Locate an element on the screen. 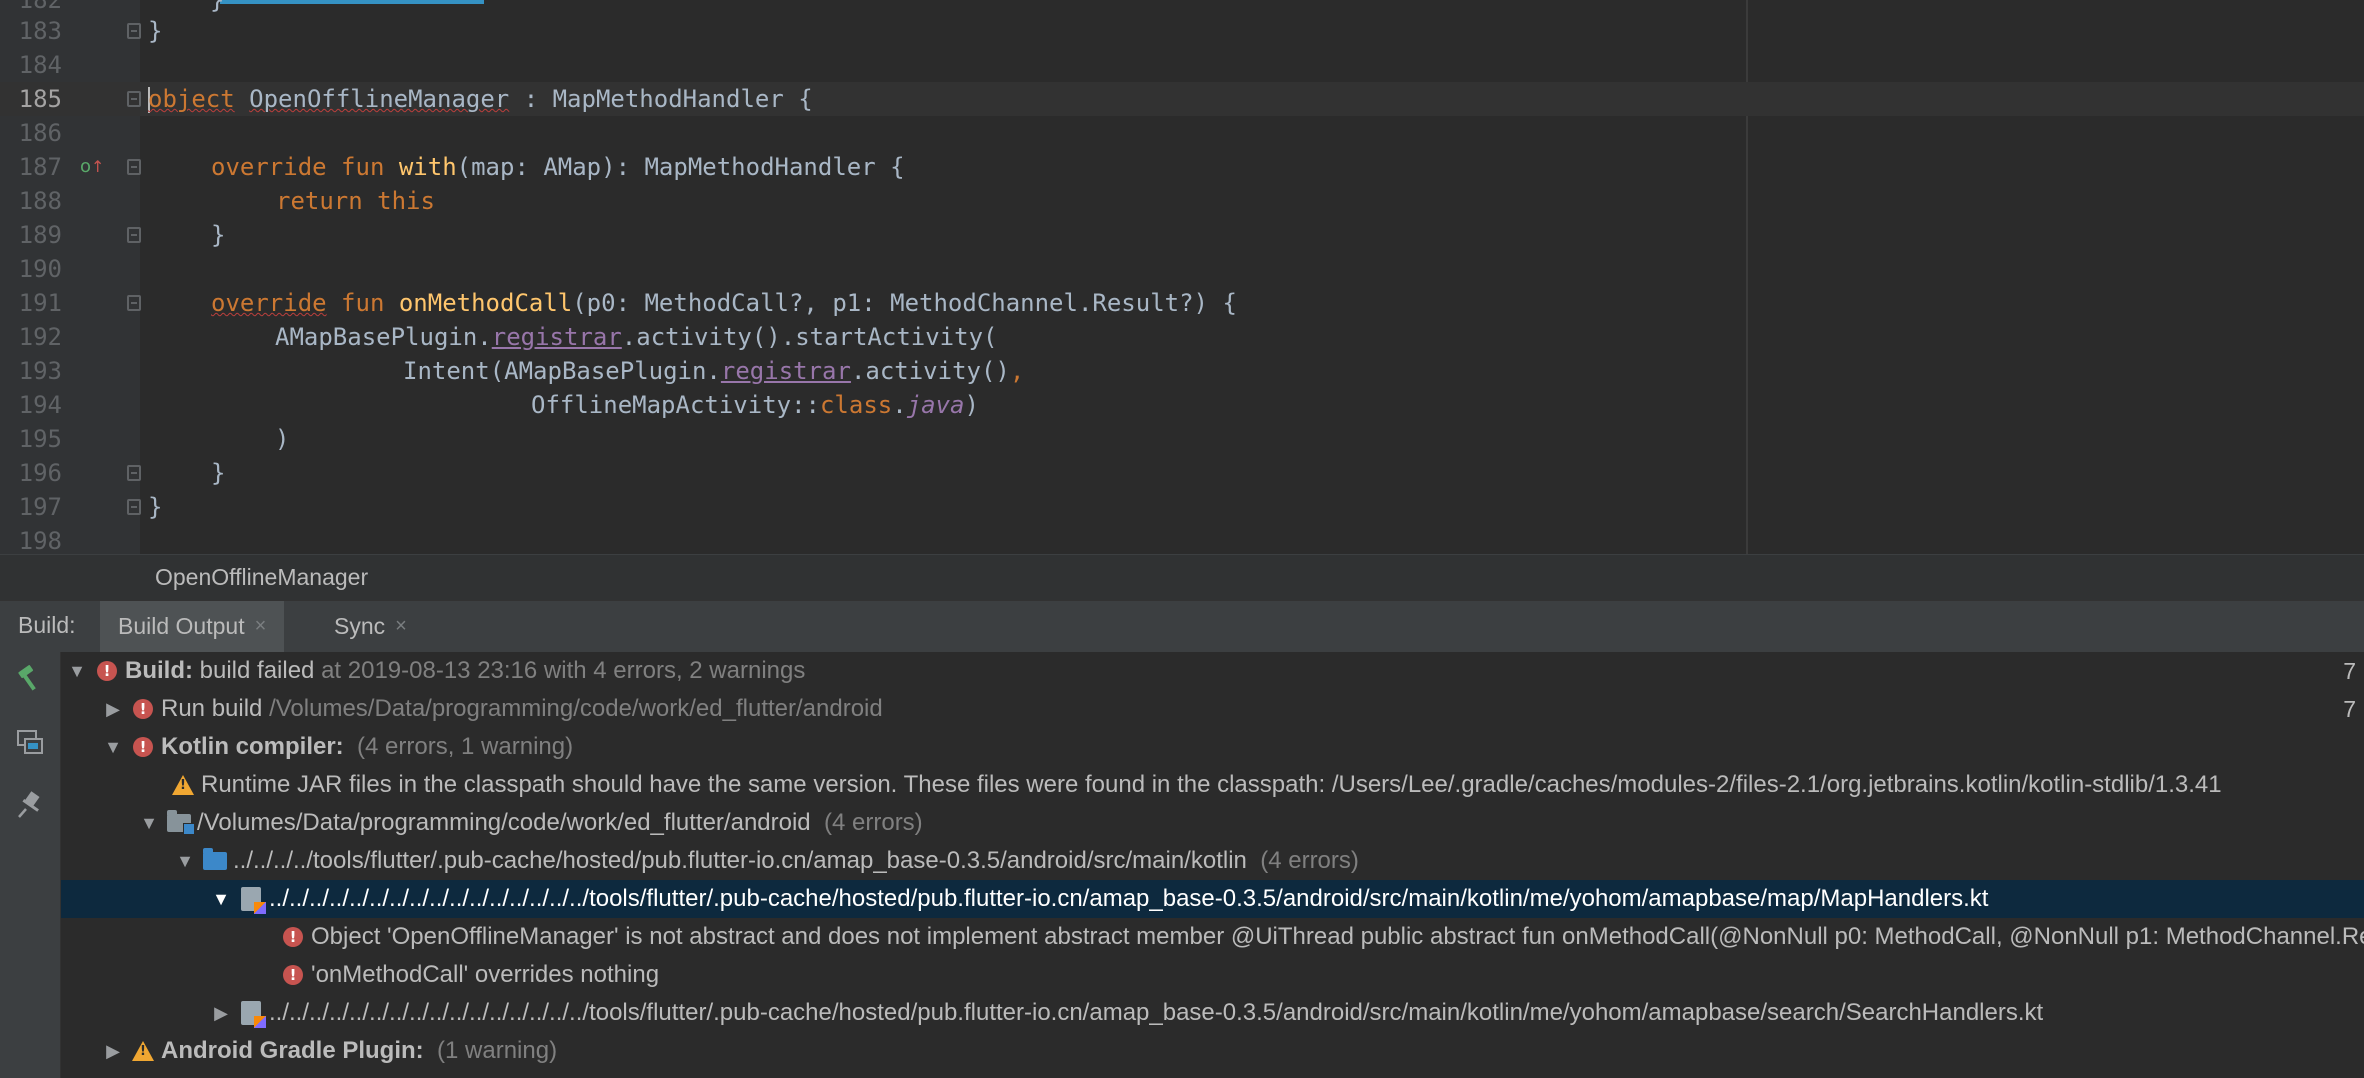  line-number: 189 is located at coordinates (40, 235).